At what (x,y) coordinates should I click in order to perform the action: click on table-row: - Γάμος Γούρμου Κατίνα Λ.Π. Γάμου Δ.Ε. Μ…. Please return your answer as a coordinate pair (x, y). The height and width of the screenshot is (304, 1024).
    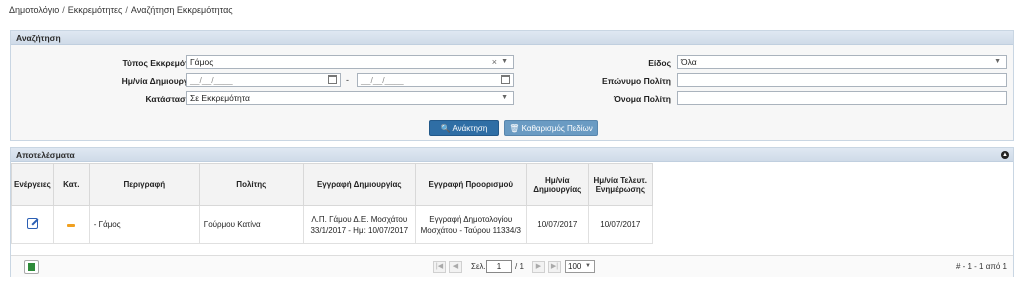
    Looking at the image, I should click on (332, 224).